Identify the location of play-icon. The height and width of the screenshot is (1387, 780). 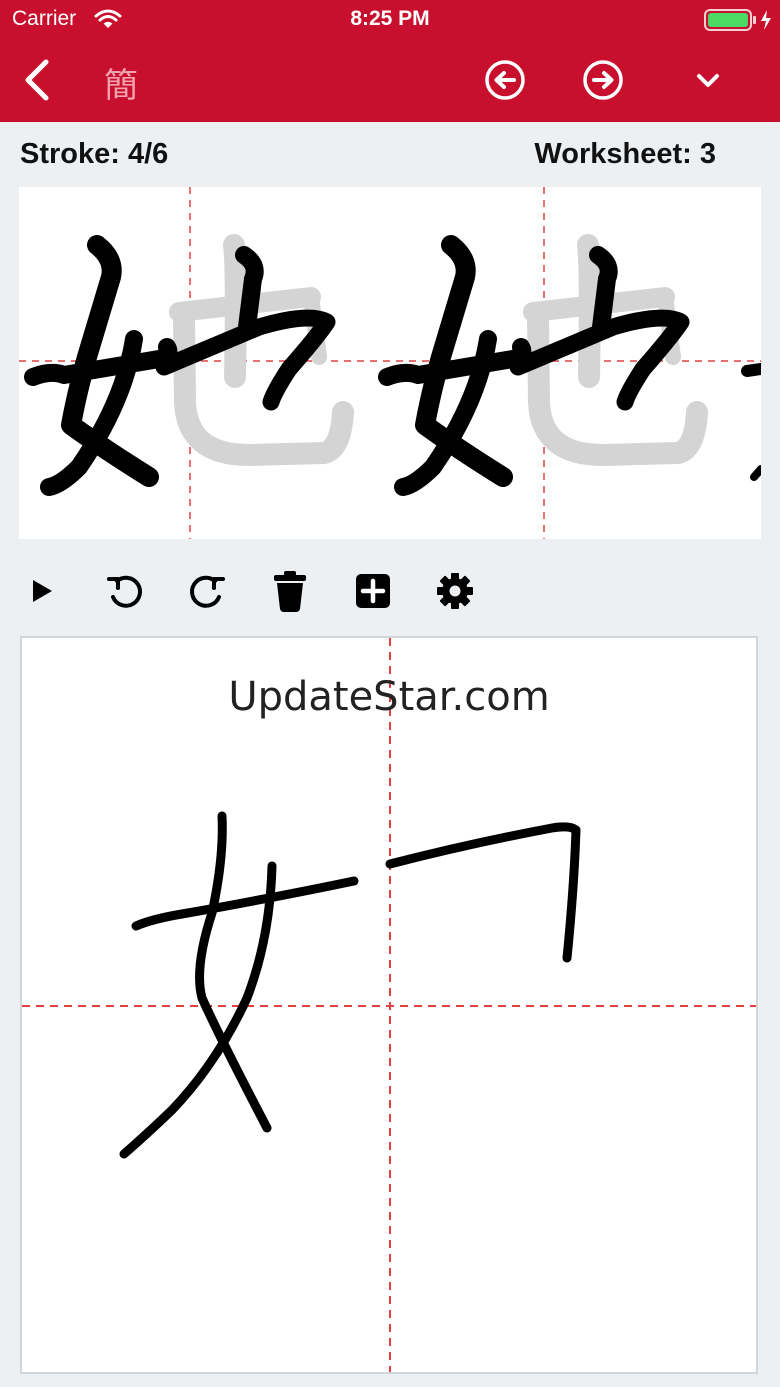
(42, 591).